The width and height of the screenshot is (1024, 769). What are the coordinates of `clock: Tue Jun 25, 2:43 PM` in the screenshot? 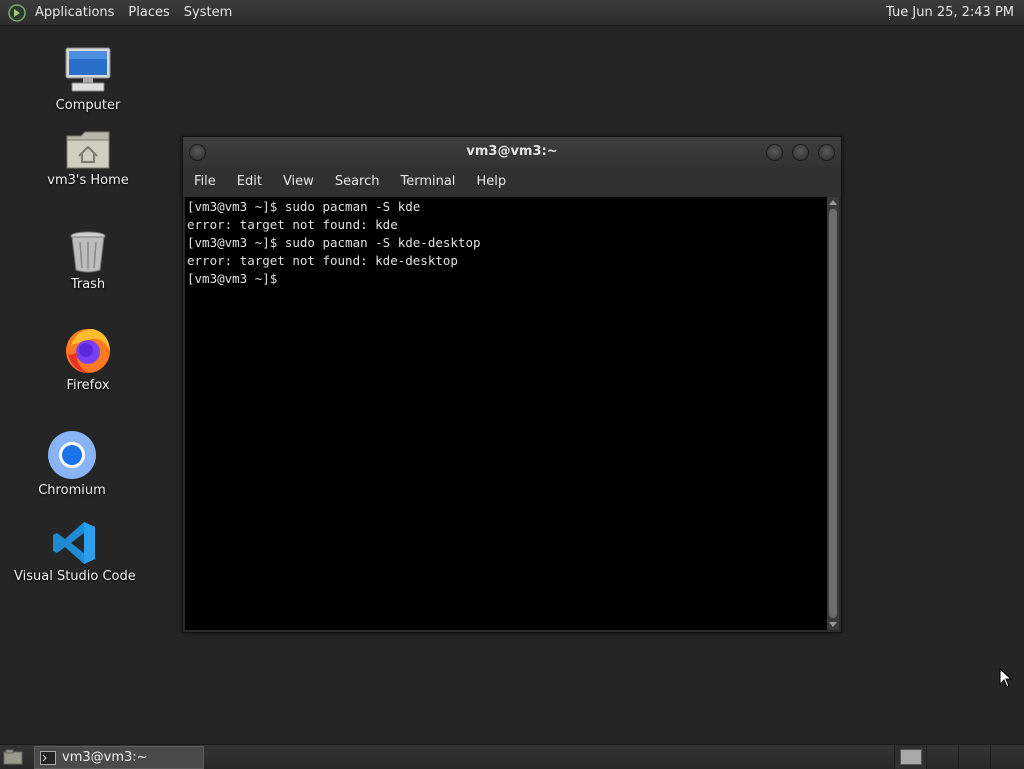 It's located at (950, 12).